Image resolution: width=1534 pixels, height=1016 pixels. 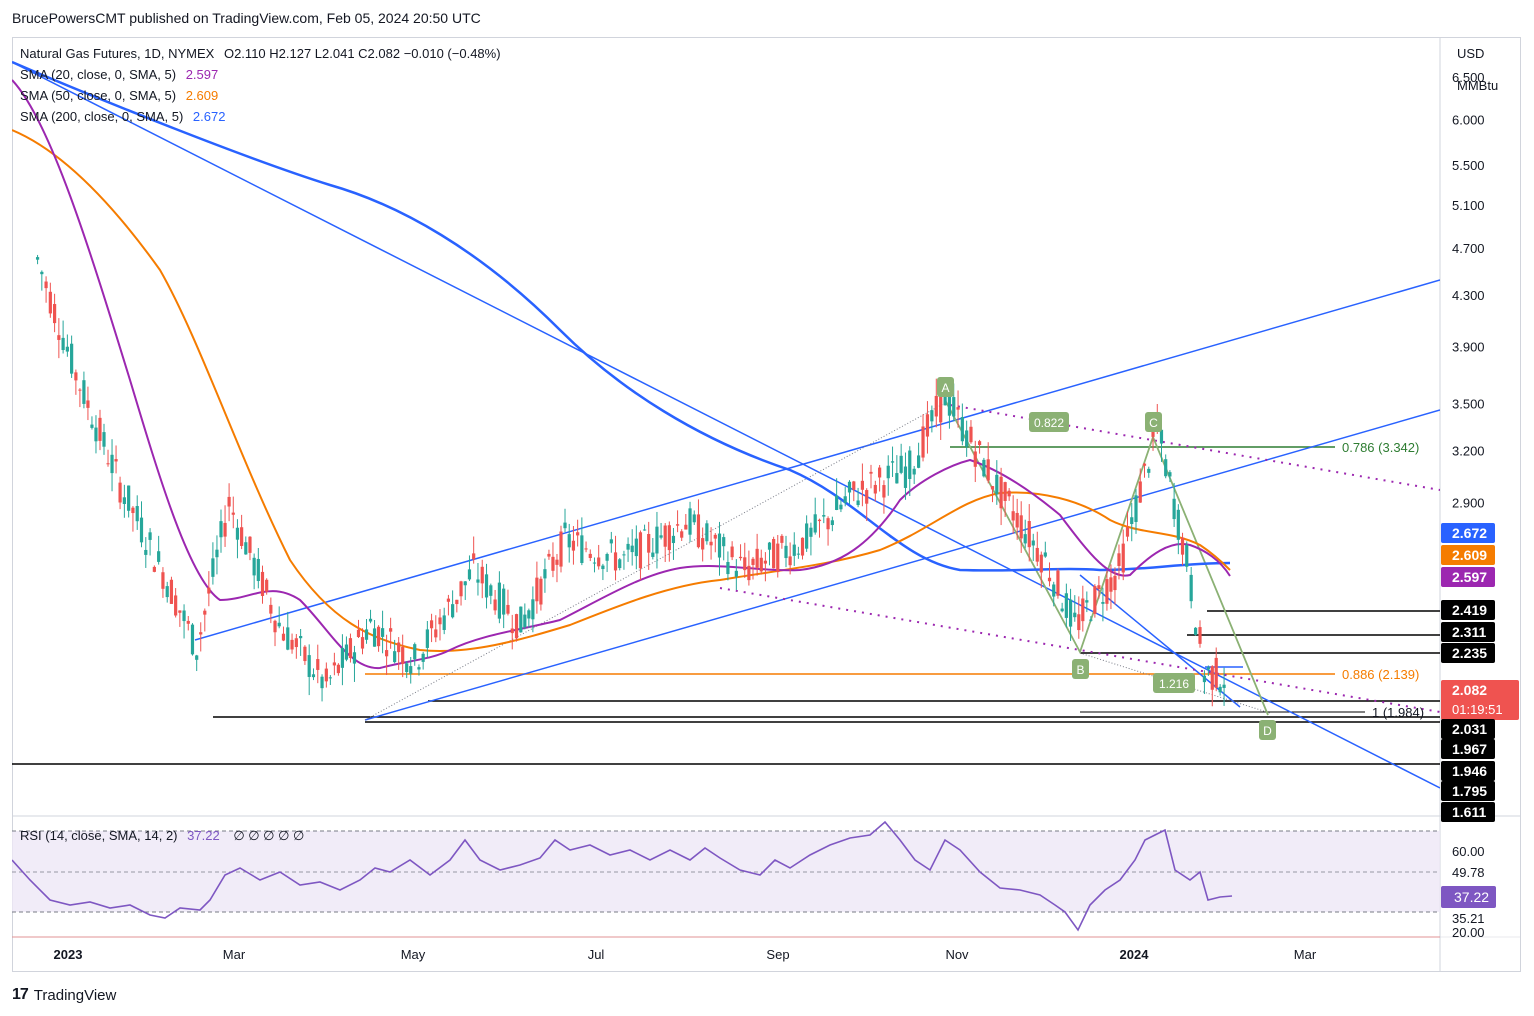 I want to click on price-badge: 1.611, so click(x=1469, y=812).